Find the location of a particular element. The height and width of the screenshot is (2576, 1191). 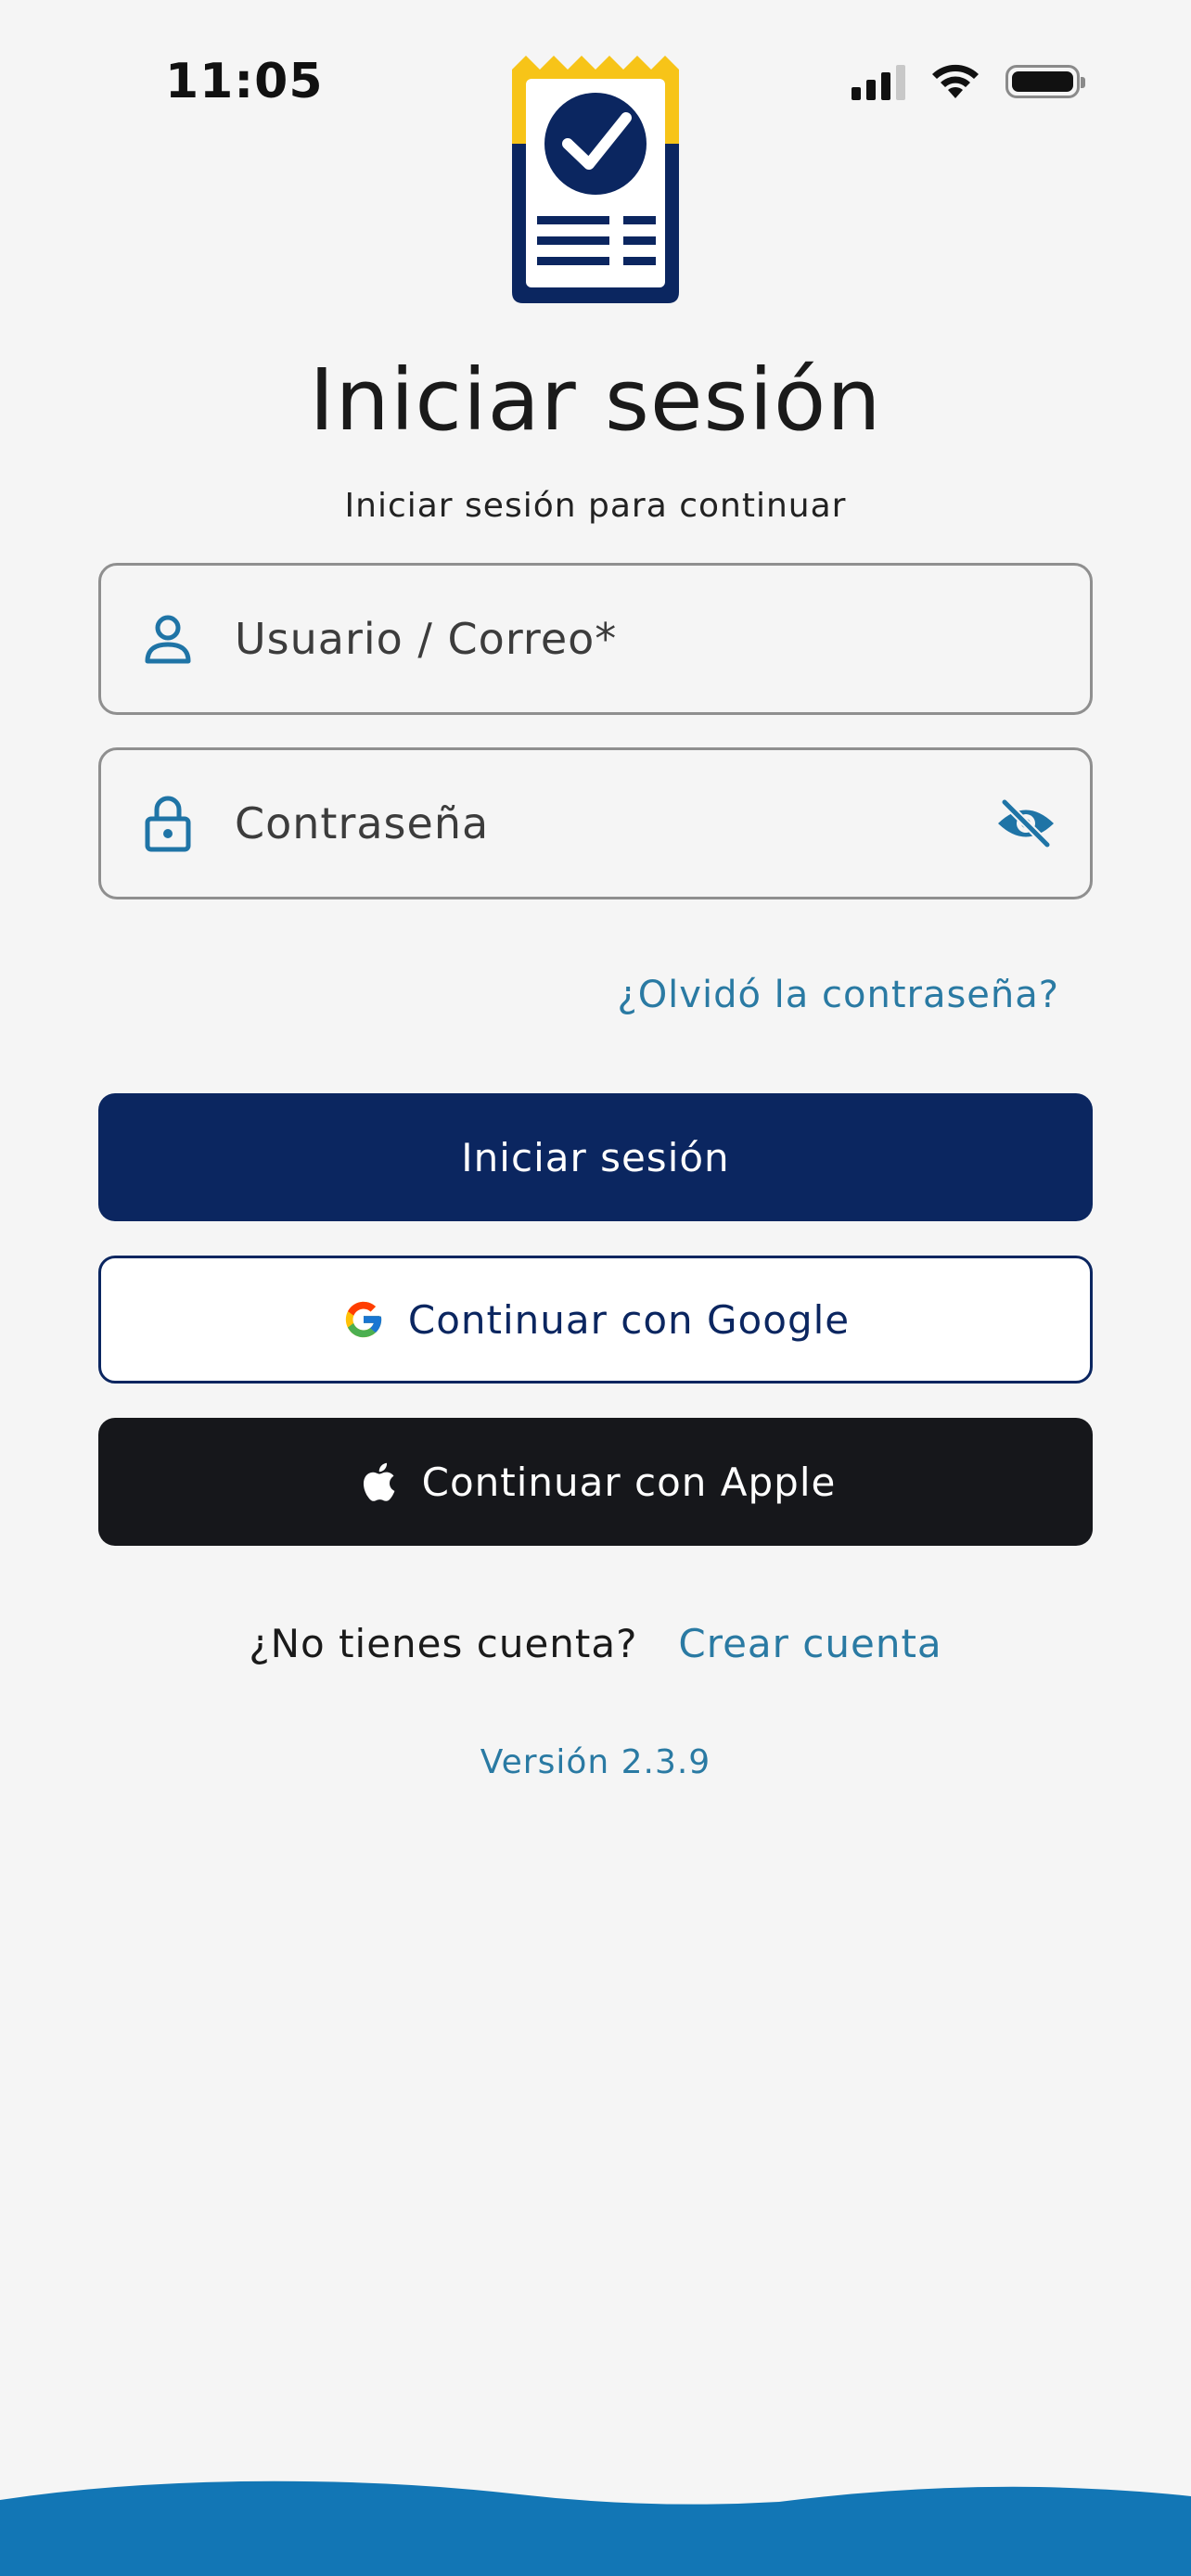

battery-icon is located at coordinates (1045, 81).